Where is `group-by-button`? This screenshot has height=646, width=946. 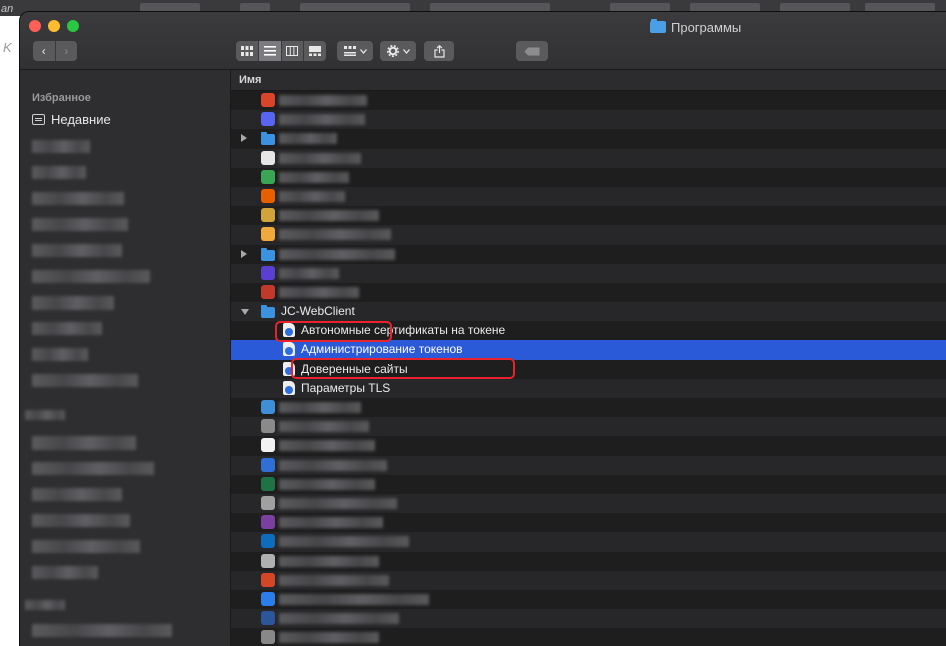 group-by-button is located at coordinates (355, 51).